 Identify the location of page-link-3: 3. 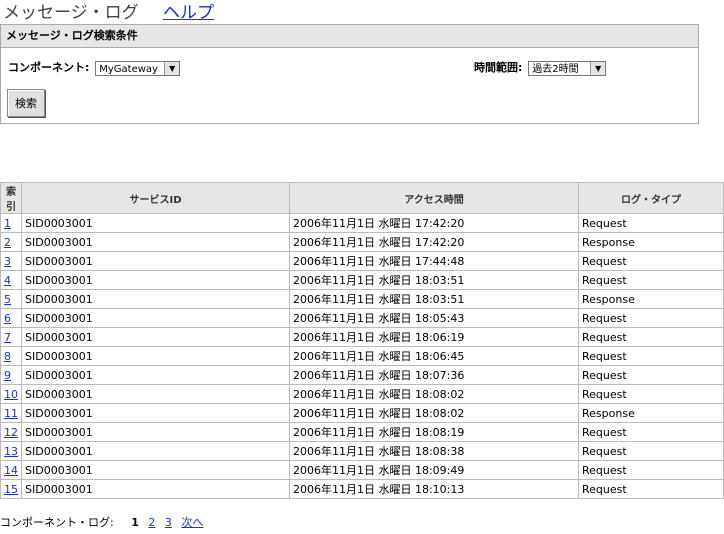
(168, 522).